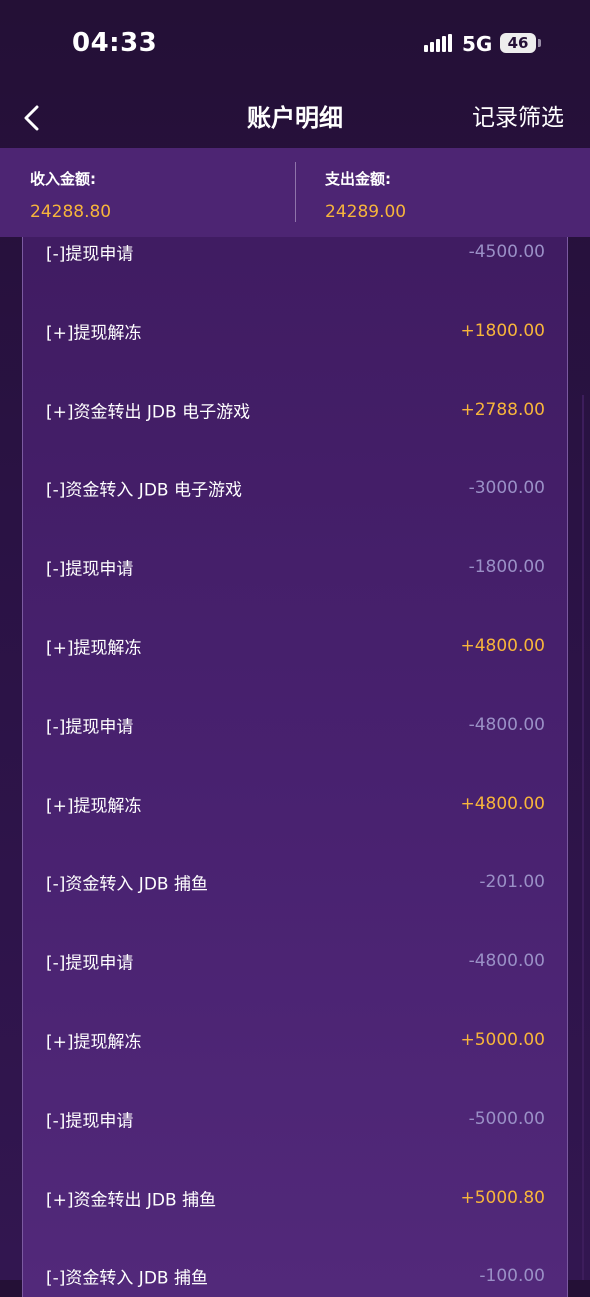 The image size is (590, 1297). I want to click on signal-icon, so click(439, 43).